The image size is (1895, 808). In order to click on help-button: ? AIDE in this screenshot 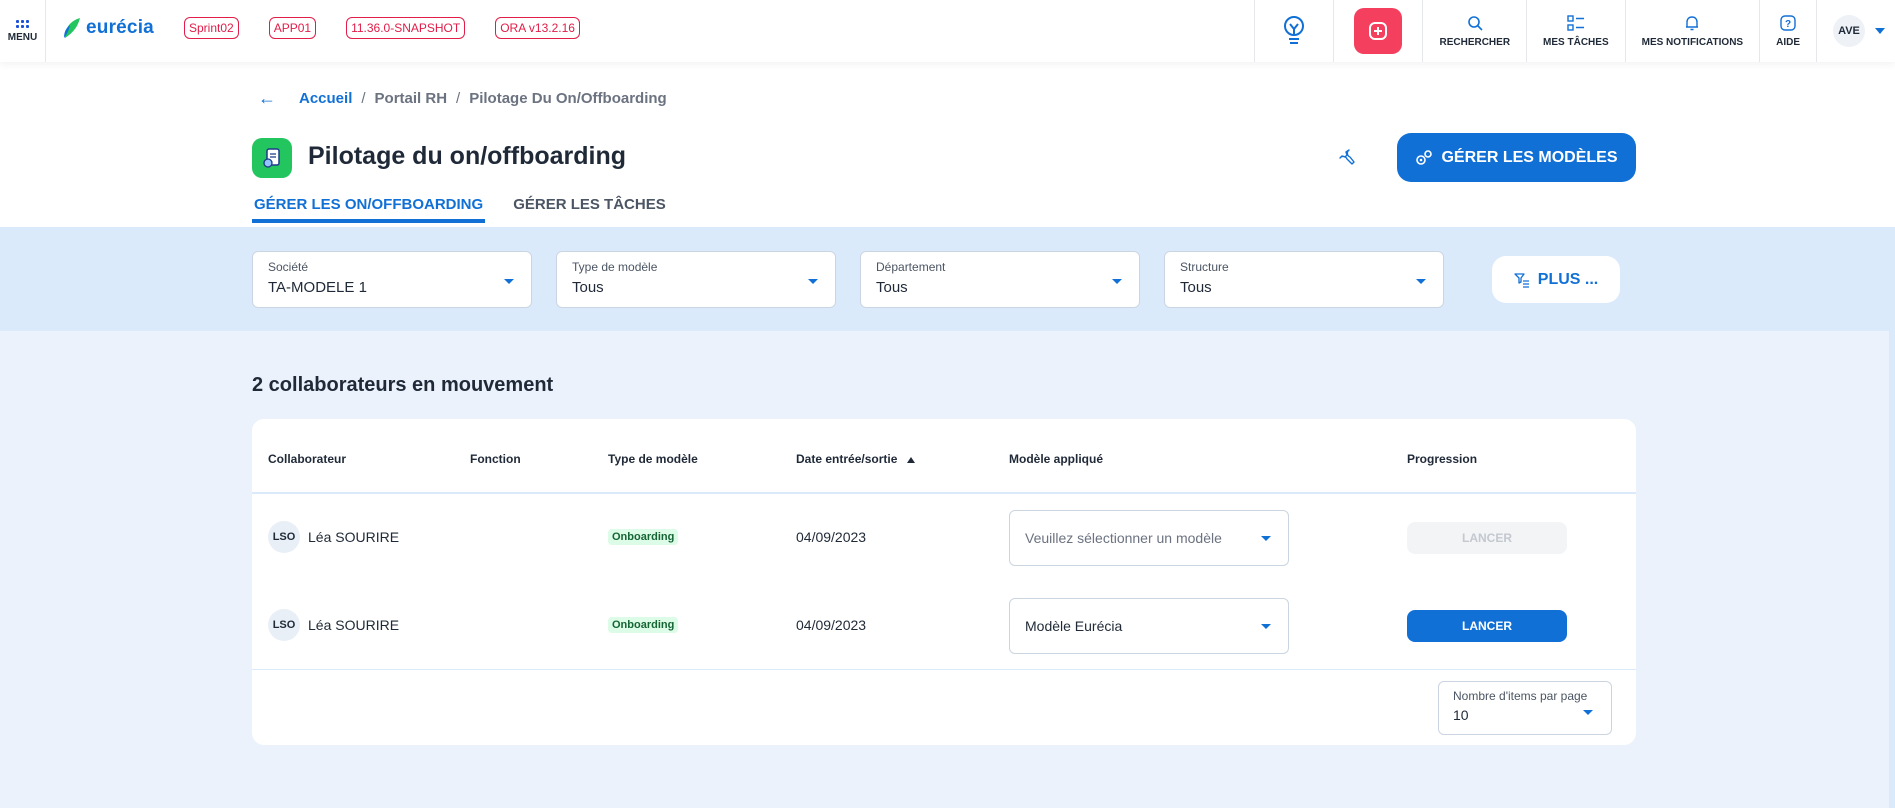, I will do `click(1787, 31)`.